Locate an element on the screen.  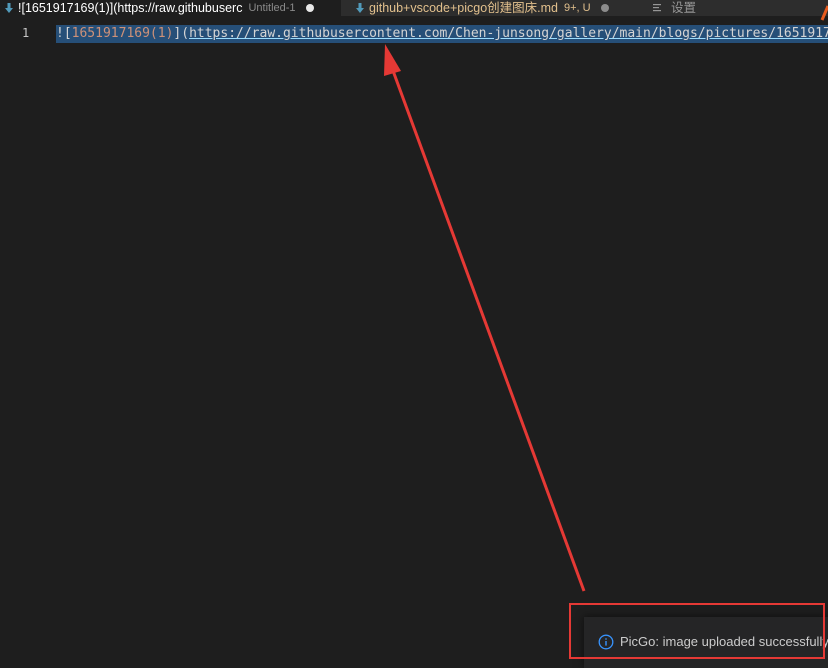
tab-github-vscode-picgo: github+vscode+picgo创建图床.md 9+, U is located at coordinates (490, 8).